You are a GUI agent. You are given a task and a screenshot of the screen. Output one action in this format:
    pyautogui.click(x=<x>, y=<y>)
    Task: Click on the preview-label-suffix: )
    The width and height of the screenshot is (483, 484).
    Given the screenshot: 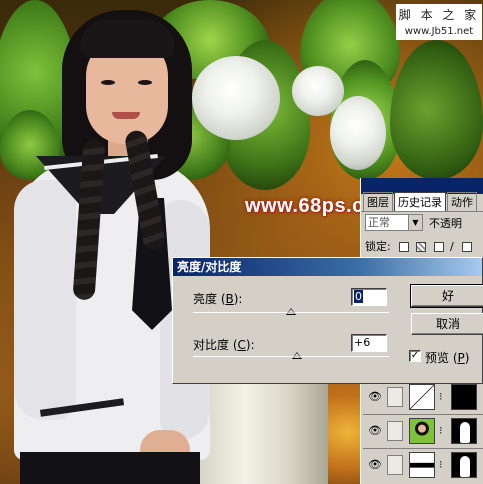 What is the action you would take?
    pyautogui.click(x=467, y=358)
    